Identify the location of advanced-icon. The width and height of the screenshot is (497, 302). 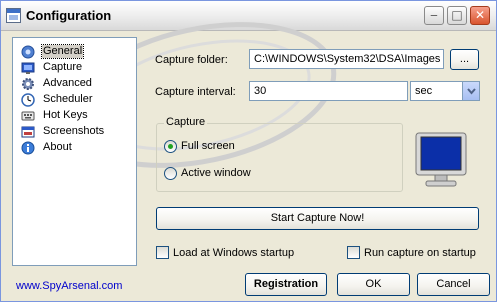
(28, 84).